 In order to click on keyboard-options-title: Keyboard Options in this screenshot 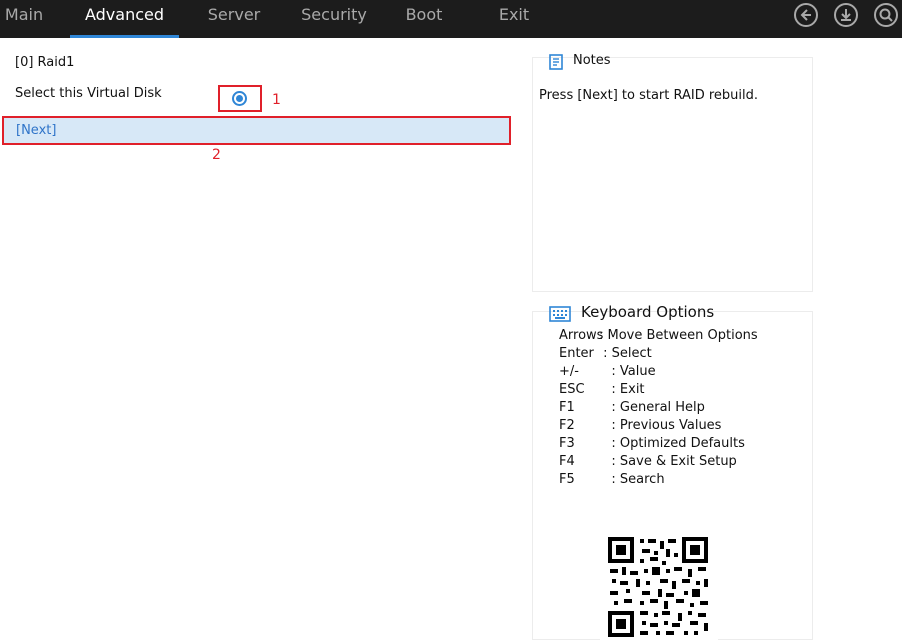, I will do `click(648, 312)`.